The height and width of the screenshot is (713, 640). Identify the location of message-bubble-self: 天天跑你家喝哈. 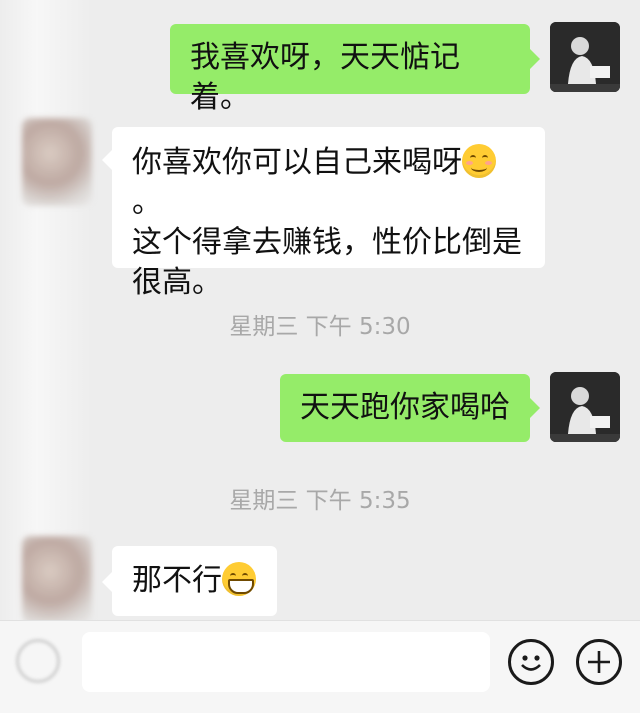
(405, 408).